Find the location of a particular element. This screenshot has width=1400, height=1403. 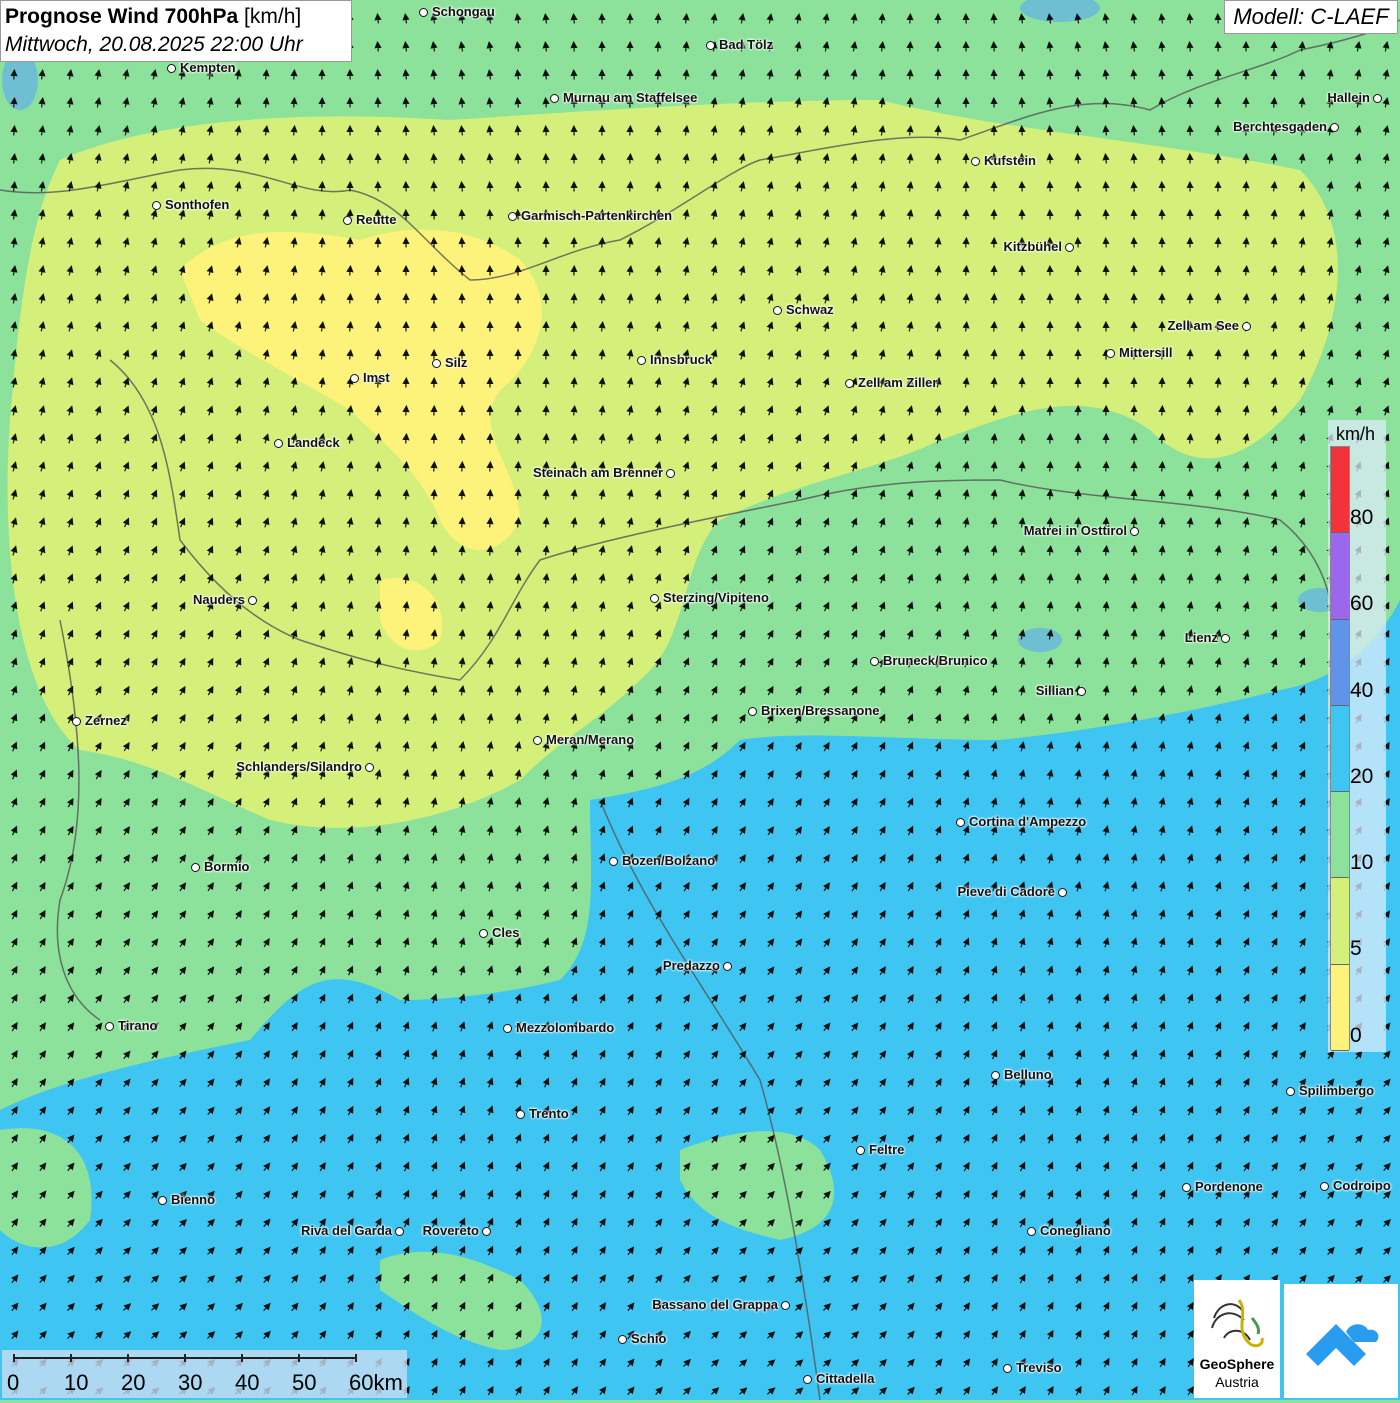

legend-label: 20 is located at coordinates (1361, 777).